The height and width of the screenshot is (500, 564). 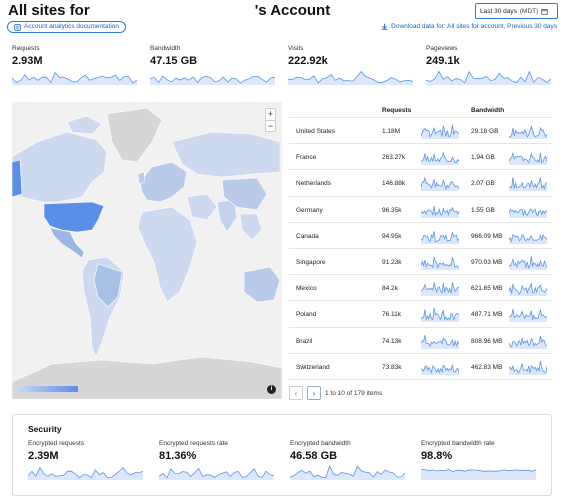 What do you see at coordinates (516, 11) in the screenshot?
I see `date-range-select: Last 30 days (MDT)` at bounding box center [516, 11].